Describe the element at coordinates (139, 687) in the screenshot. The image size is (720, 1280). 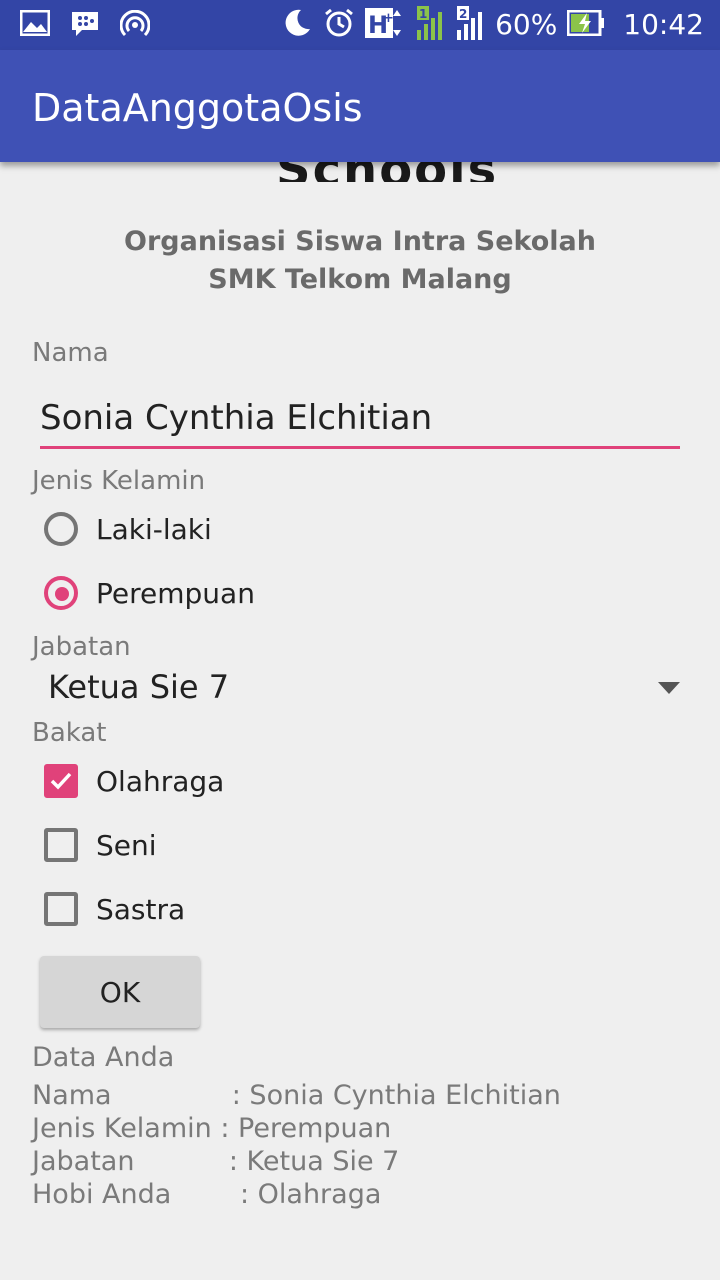
I see `jabatan-selected: Ketua Sie 7` at that location.